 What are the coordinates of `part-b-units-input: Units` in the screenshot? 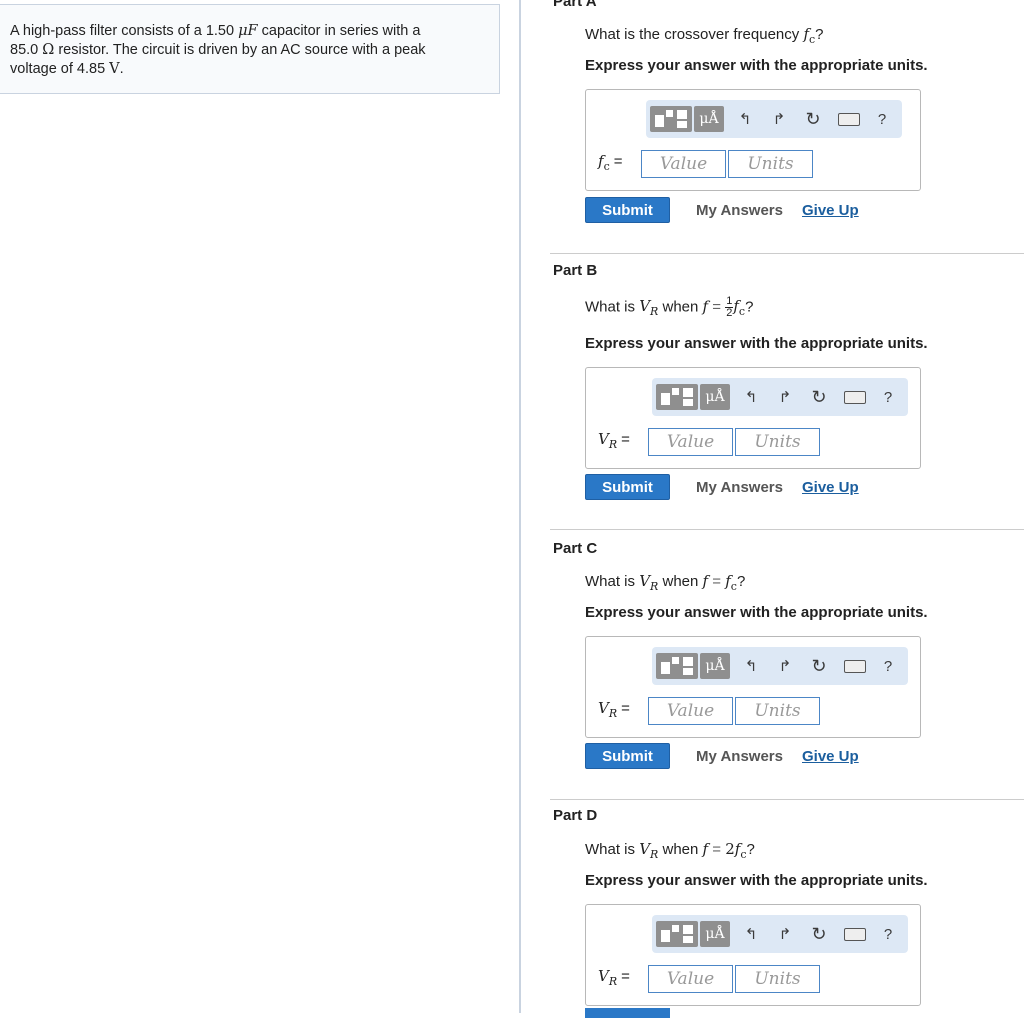 It's located at (777, 442).